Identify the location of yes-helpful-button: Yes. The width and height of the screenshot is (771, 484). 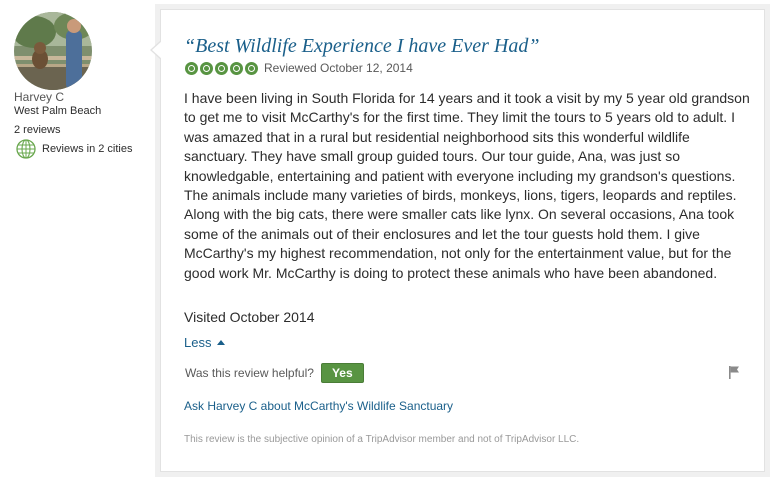
(342, 373).